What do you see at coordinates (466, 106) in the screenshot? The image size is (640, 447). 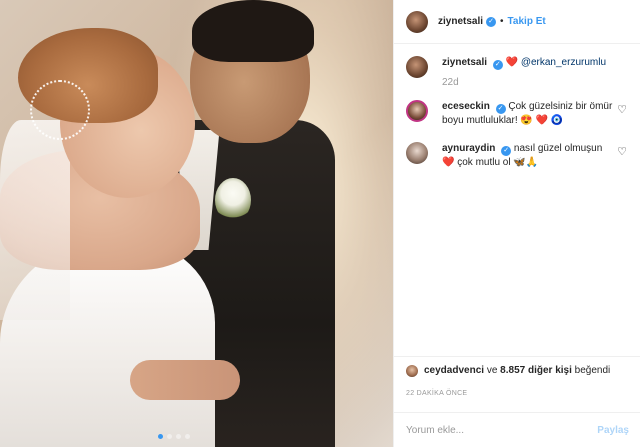 I see `commenter-username: eceseckin` at bounding box center [466, 106].